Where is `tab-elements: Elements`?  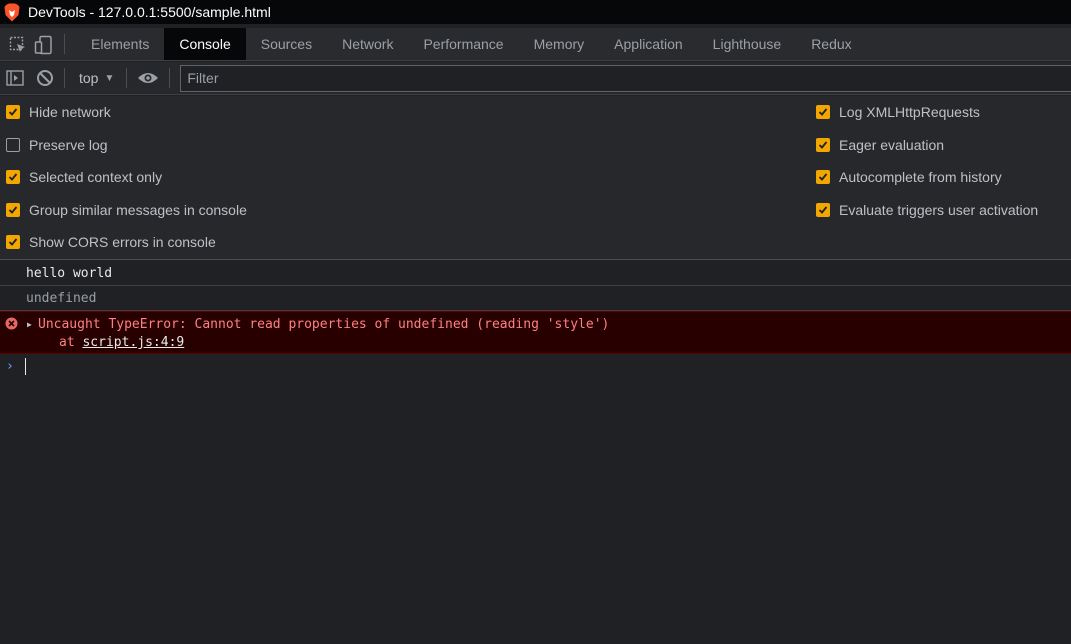
tab-elements: Elements is located at coordinates (120, 44).